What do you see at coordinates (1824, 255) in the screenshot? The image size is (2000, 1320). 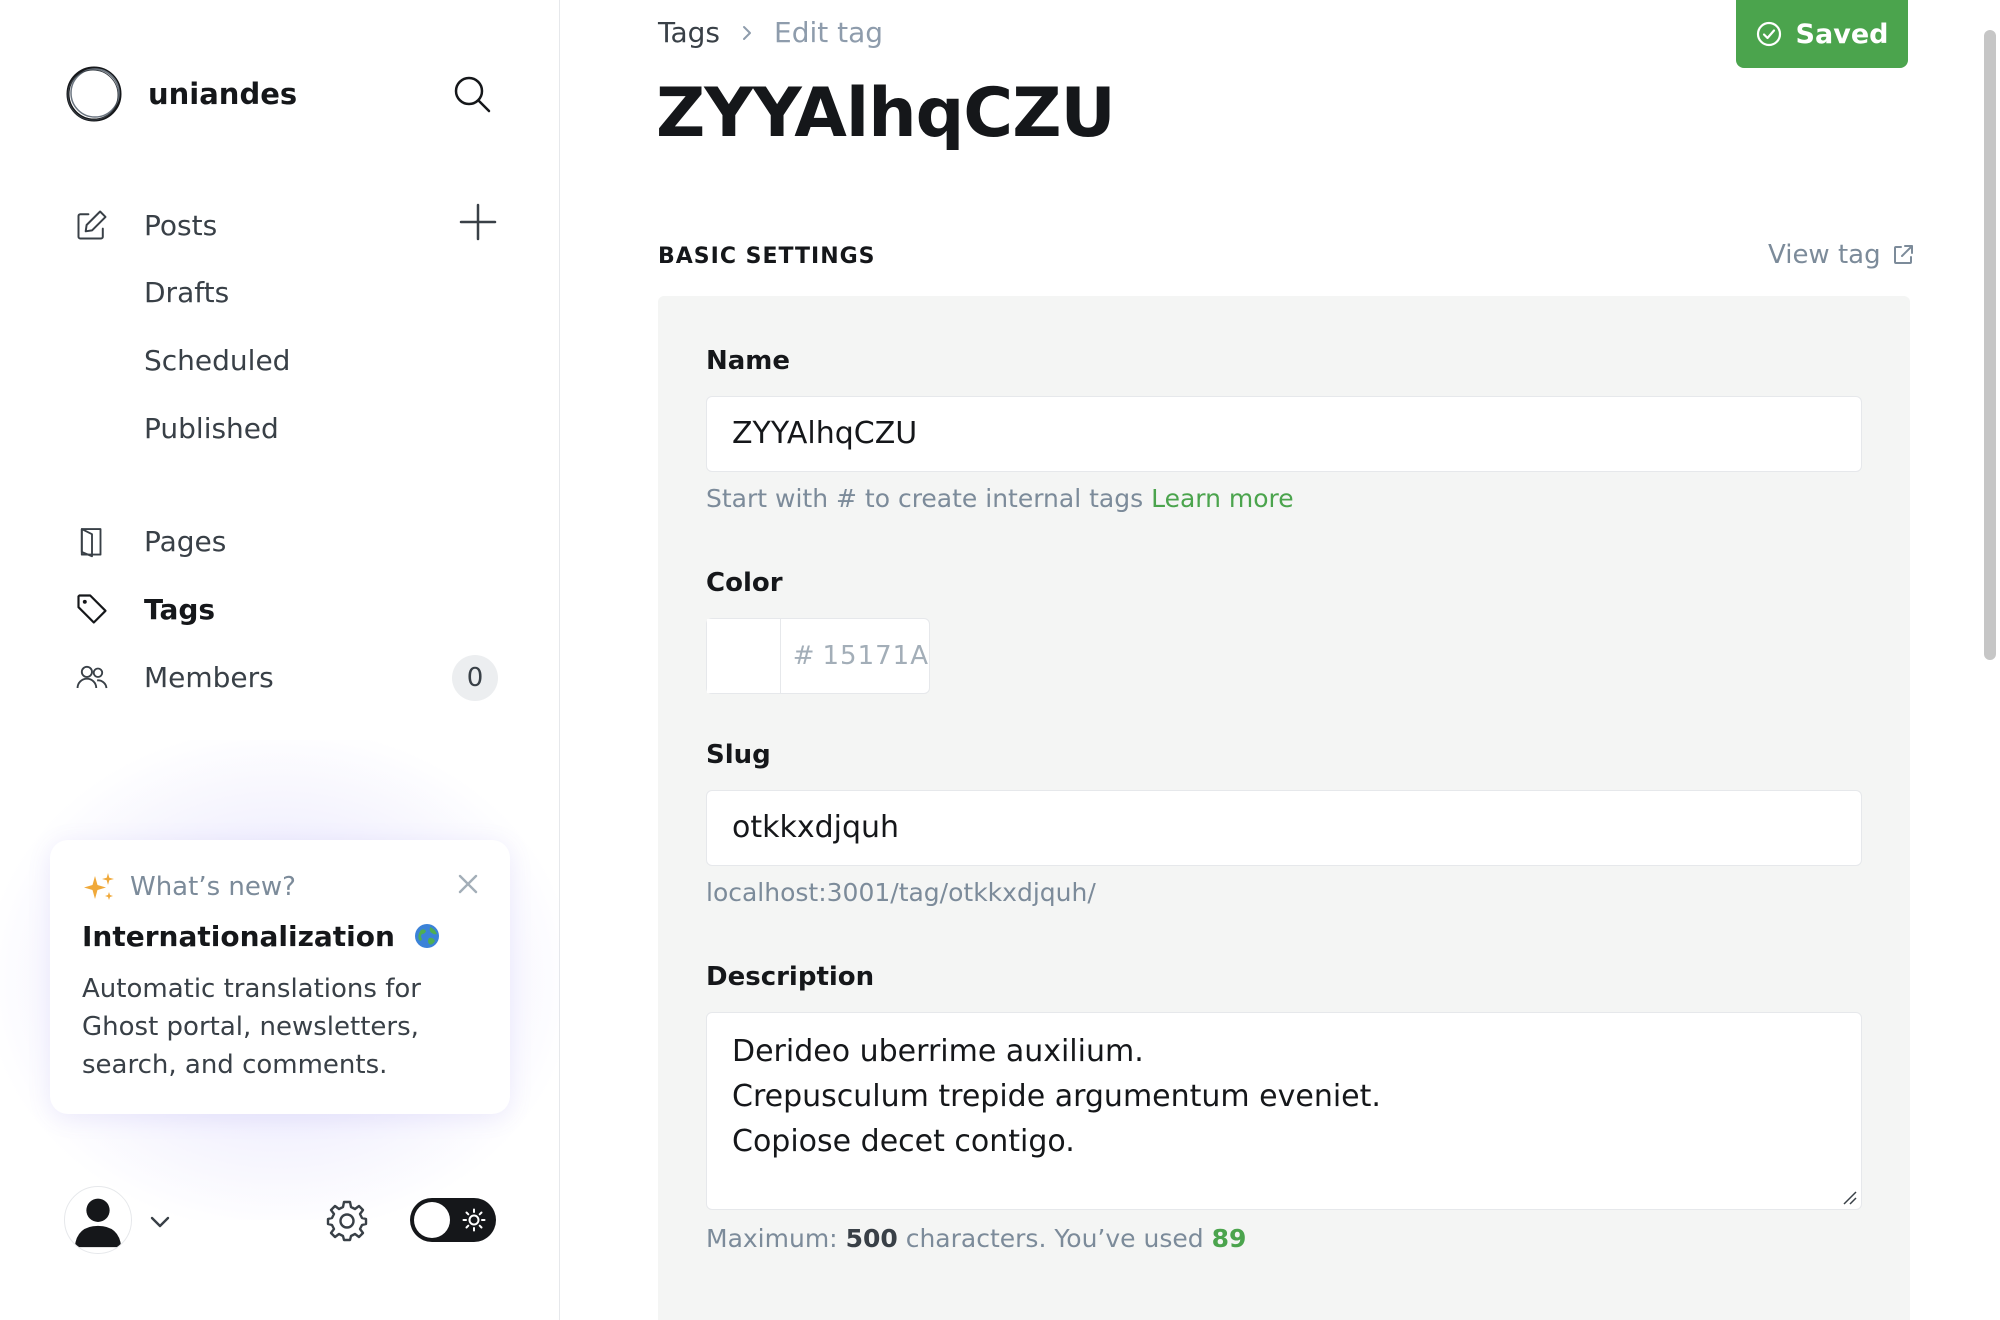 I see `view-tag-label: View tag` at bounding box center [1824, 255].